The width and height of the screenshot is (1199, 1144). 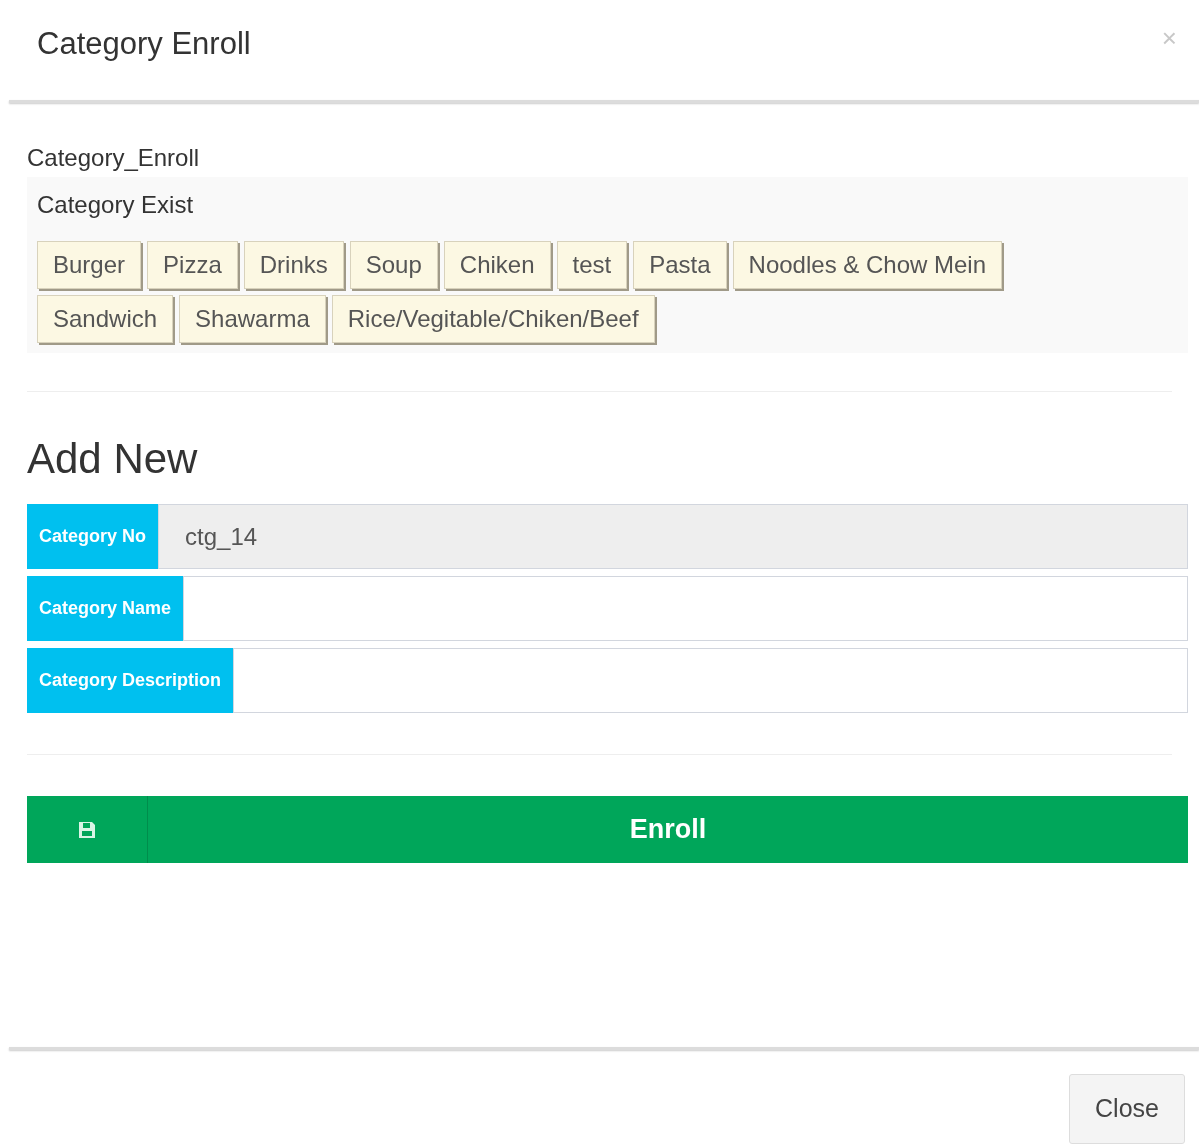 I want to click on category-tag: Sandwich, so click(x=105, y=319).